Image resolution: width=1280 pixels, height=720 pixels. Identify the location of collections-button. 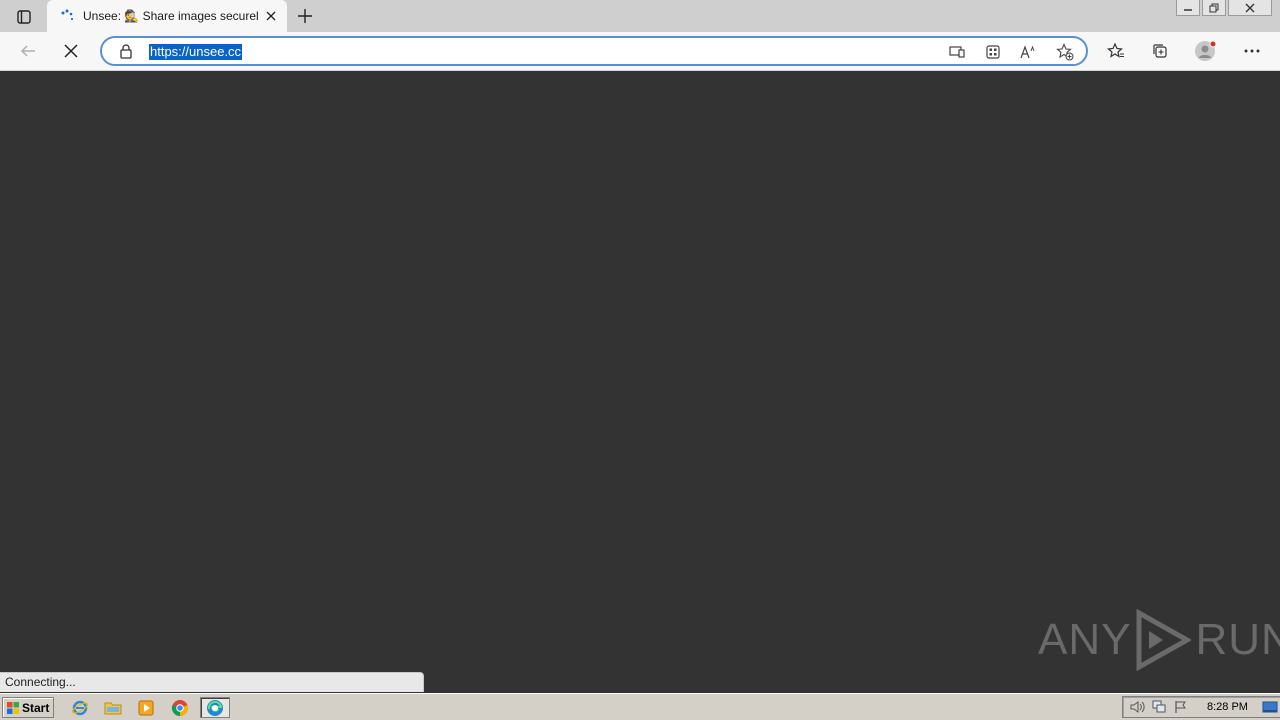
(1160, 51).